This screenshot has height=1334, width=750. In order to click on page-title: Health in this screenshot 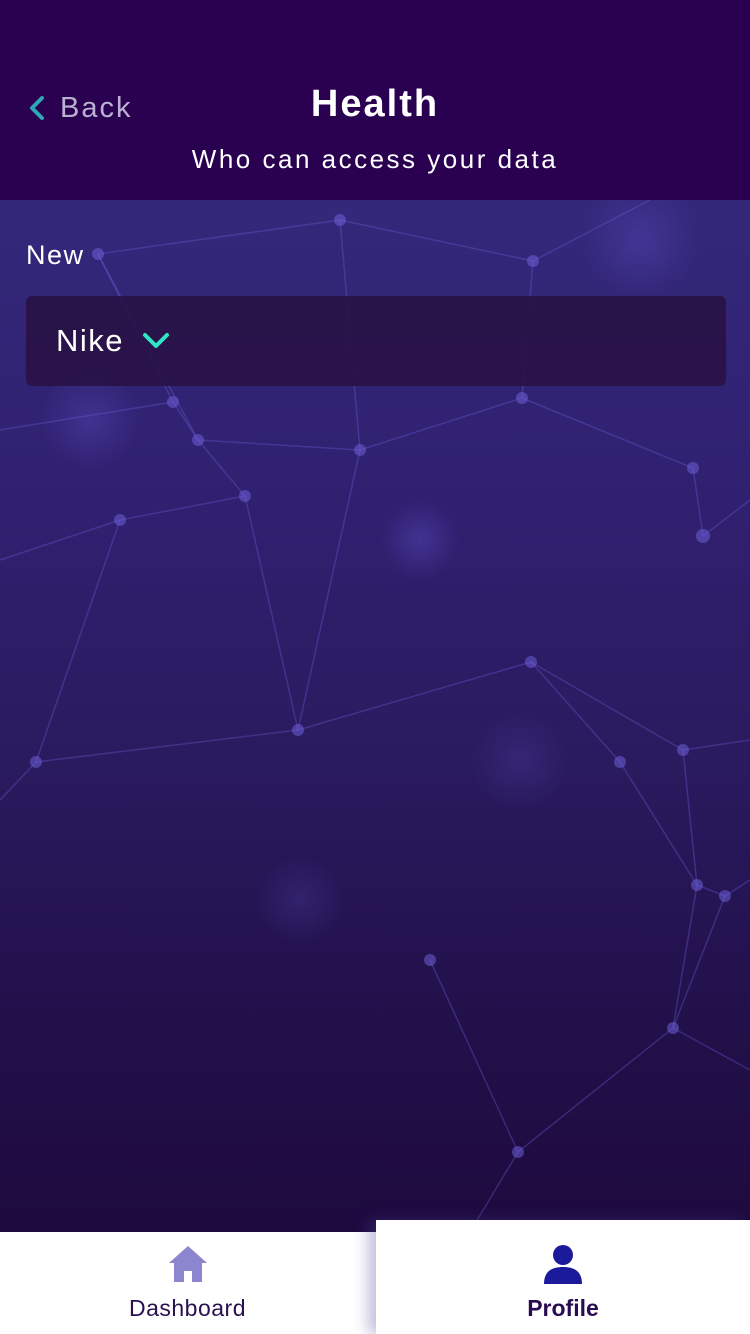, I will do `click(375, 104)`.